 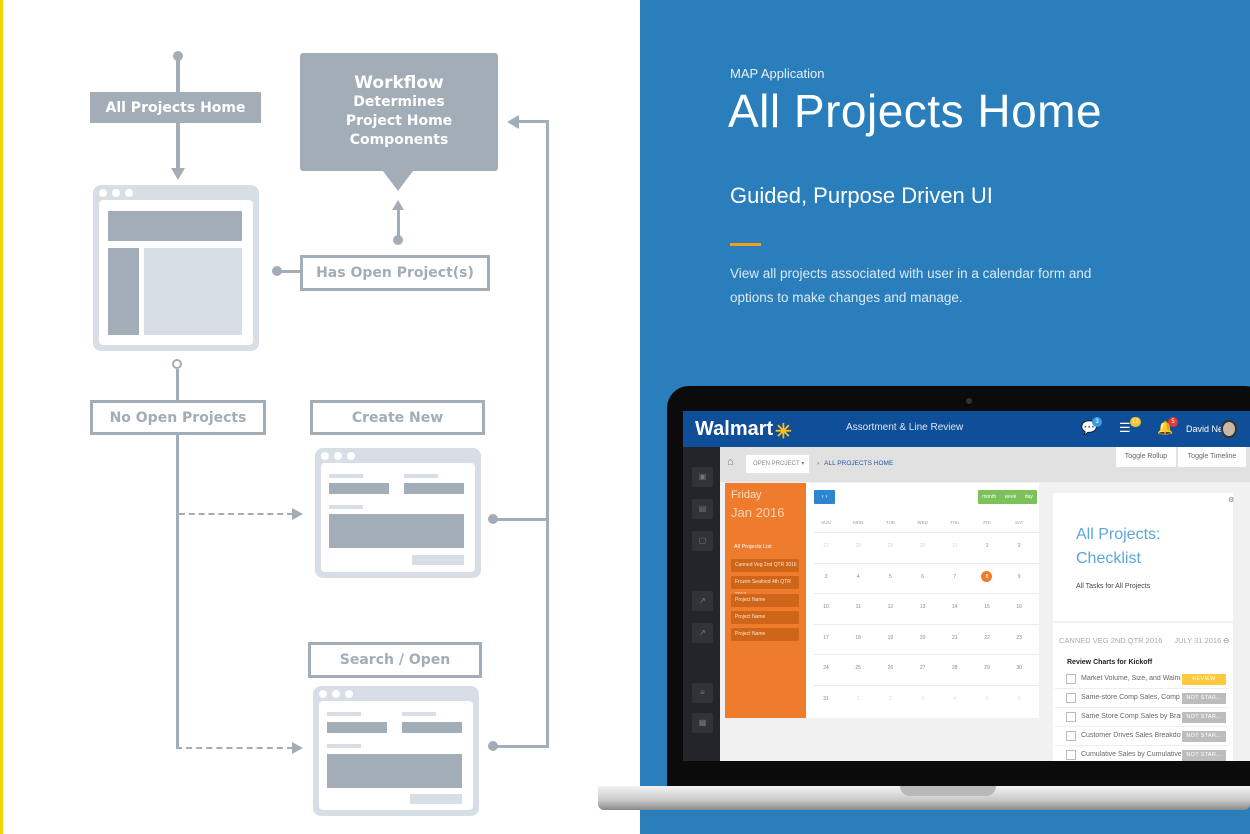 I want to click on breadcrumb-current: ALL PROJECTS HOME, so click(x=858, y=463).